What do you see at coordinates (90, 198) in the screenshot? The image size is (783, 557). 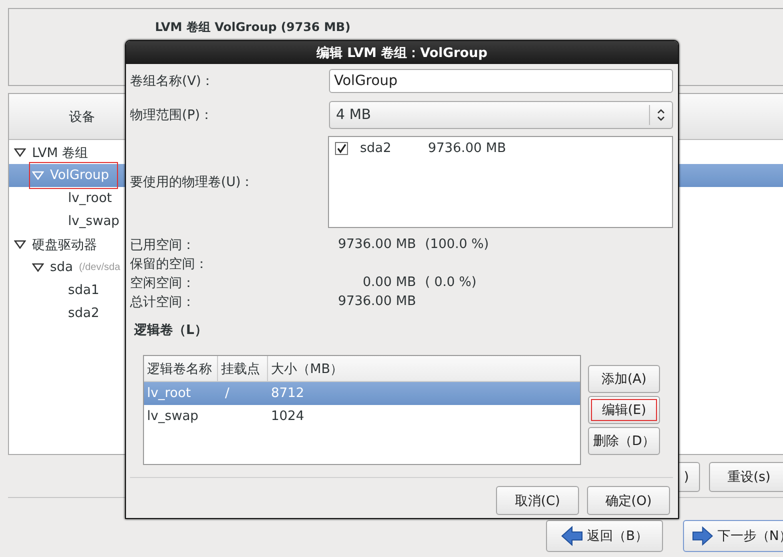 I see `tree-item-label: lv_root` at bounding box center [90, 198].